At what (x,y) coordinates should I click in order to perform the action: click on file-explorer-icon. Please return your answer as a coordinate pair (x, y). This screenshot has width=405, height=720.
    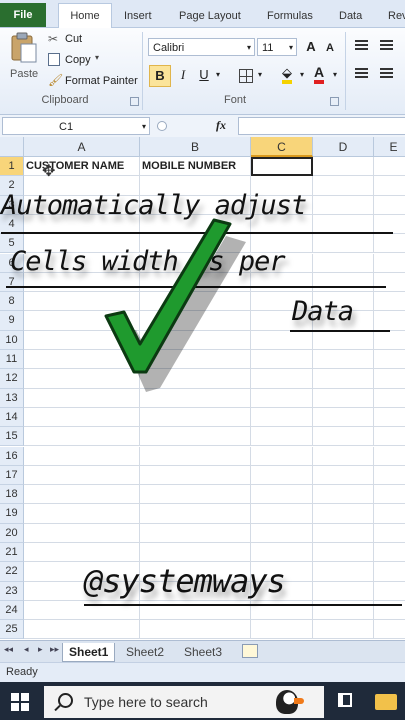
    Looking at the image, I should click on (386, 702).